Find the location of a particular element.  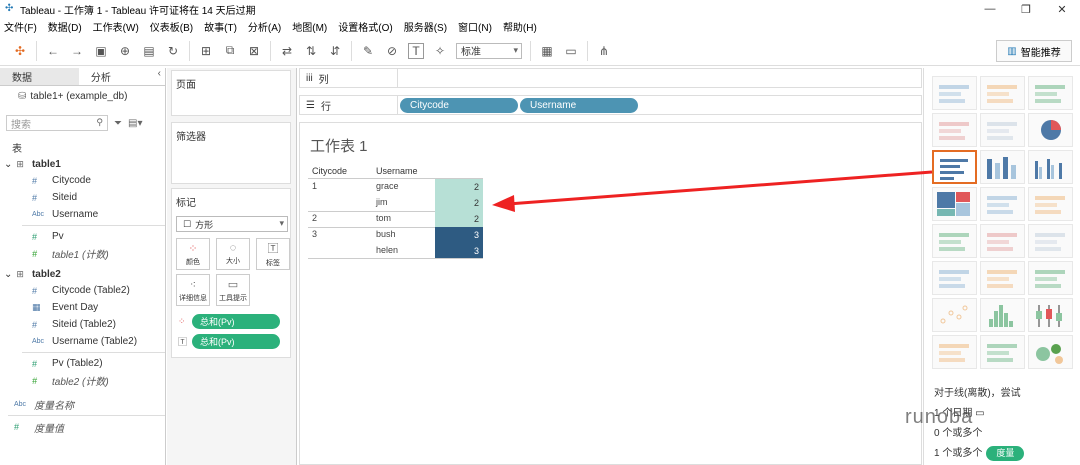

chart-type-filled-map is located at coordinates (1002, 130).